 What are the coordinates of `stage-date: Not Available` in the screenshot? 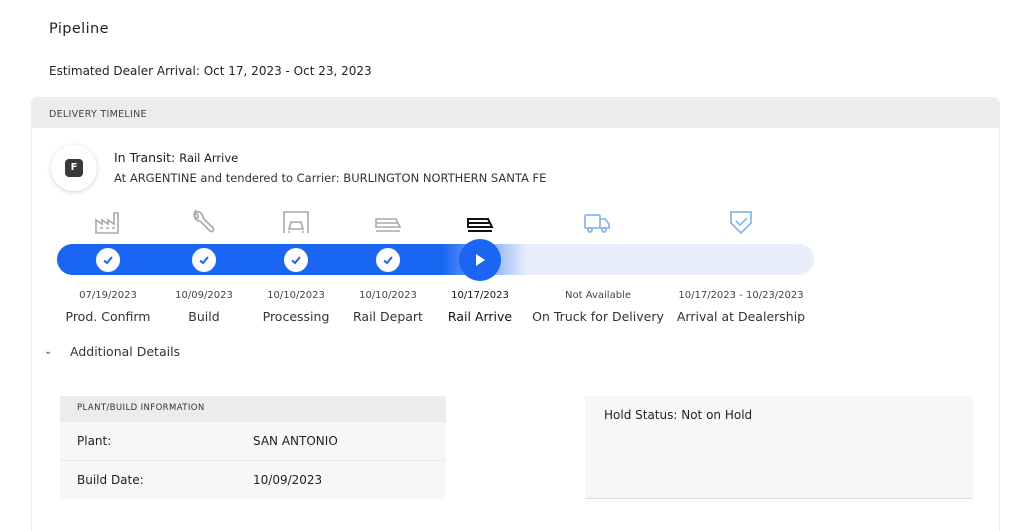 It's located at (598, 295).